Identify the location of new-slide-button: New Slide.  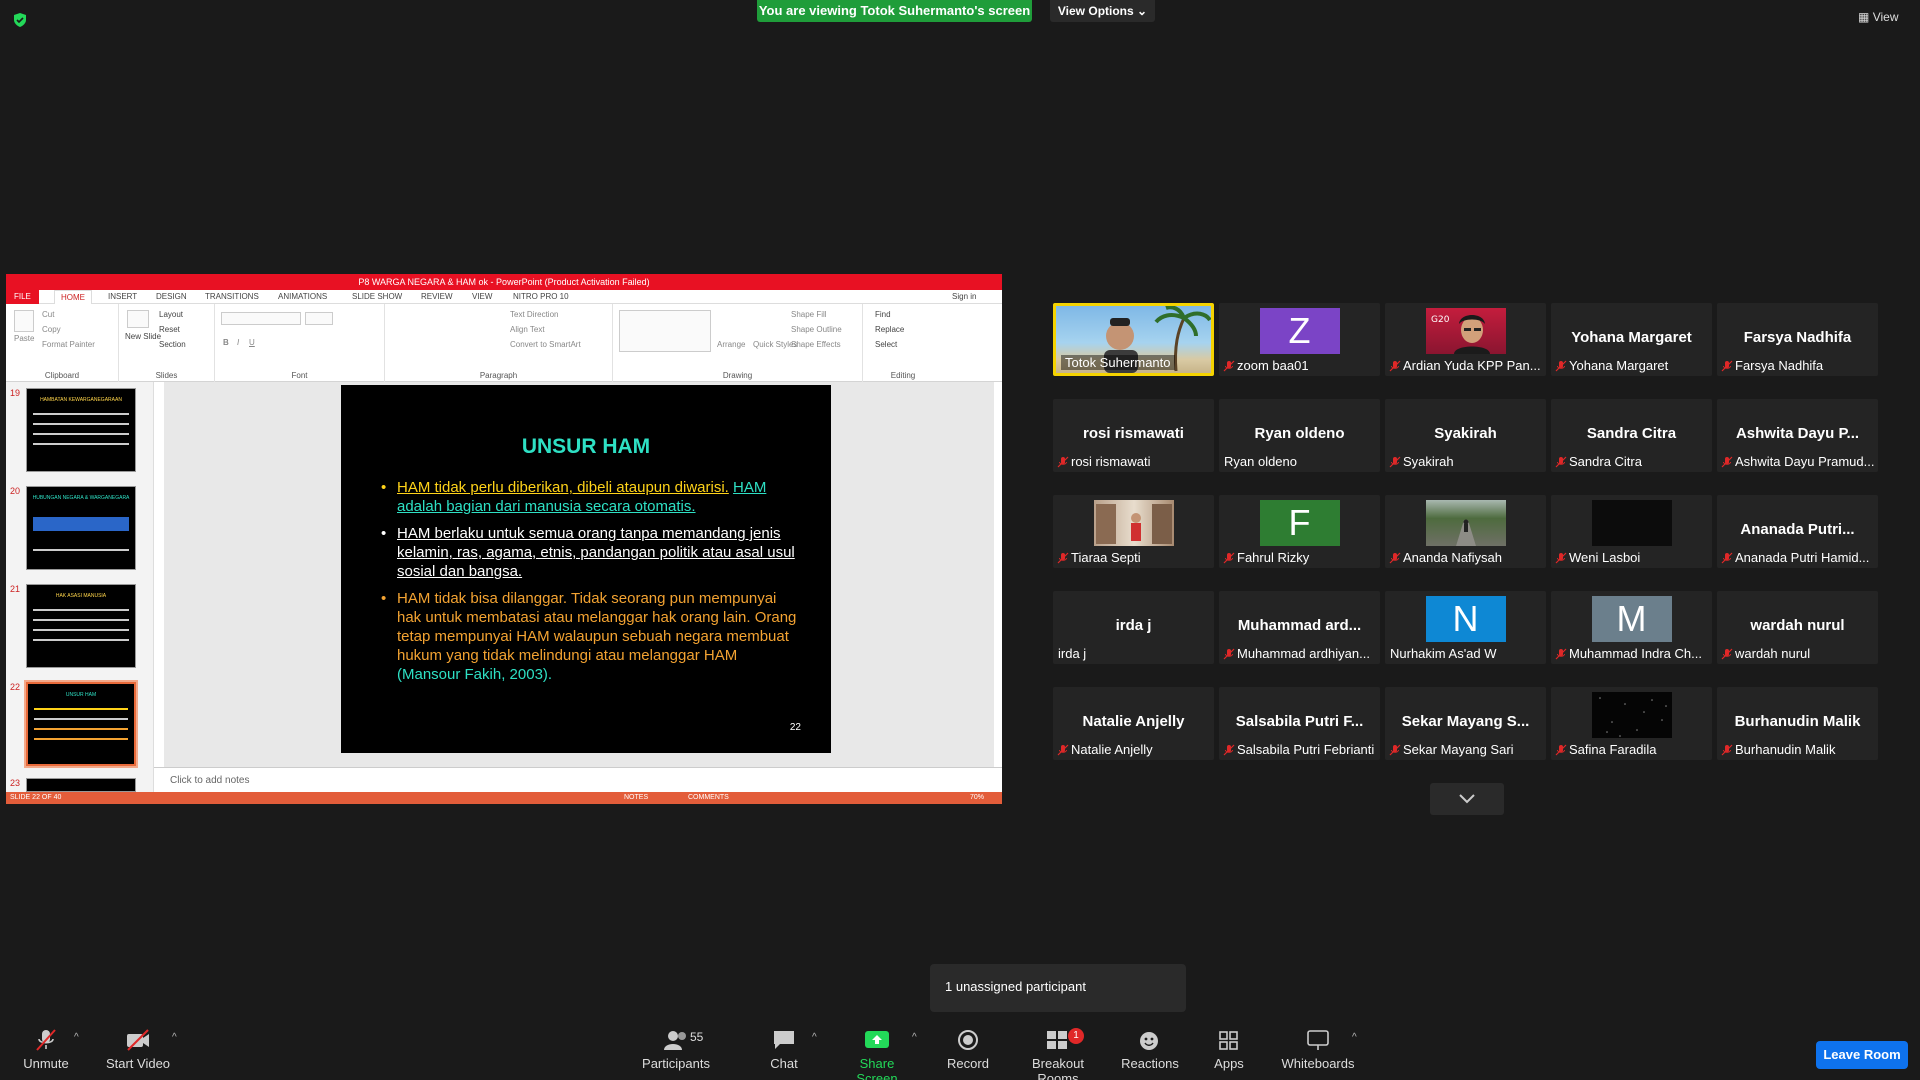
(143, 336).